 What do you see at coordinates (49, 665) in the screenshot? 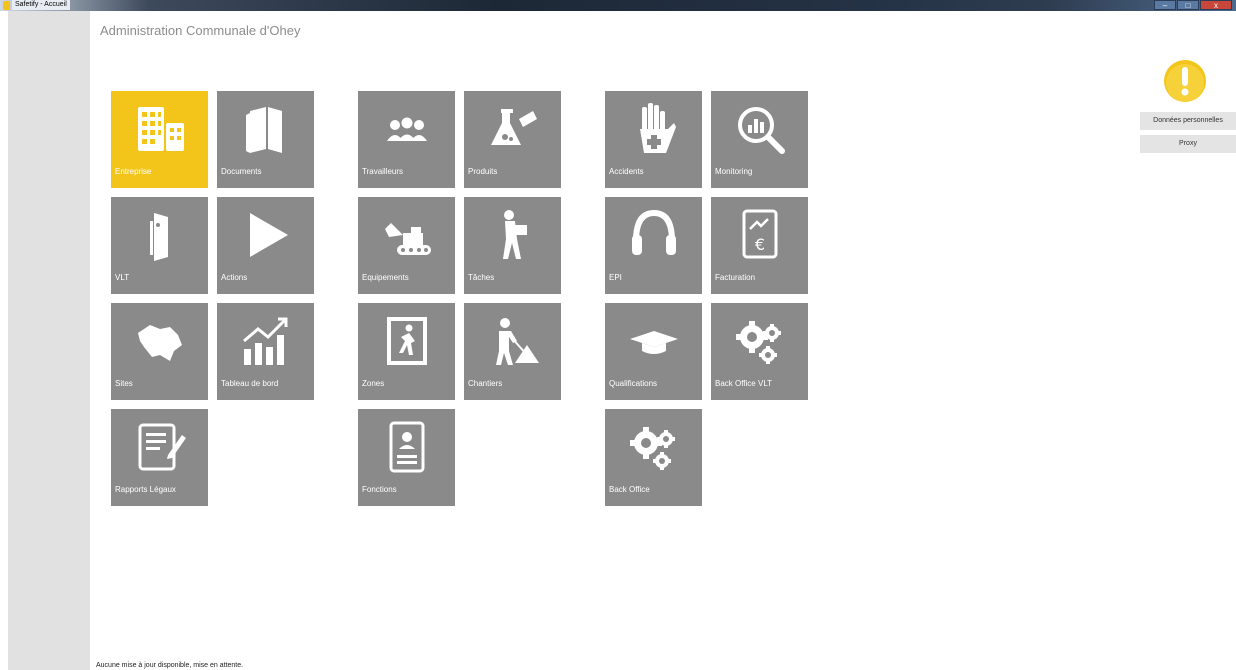
I see `sidebar-bottom` at bounding box center [49, 665].